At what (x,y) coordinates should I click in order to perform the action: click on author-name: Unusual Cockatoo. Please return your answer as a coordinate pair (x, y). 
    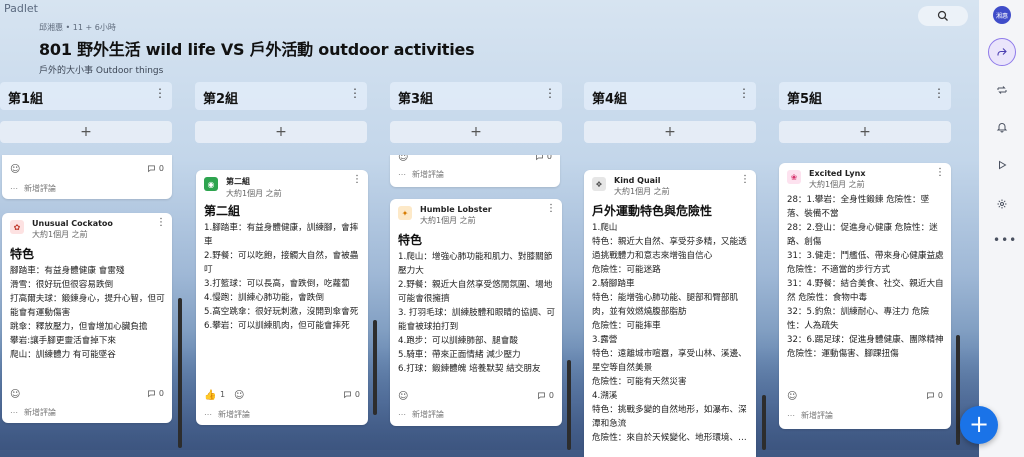
    Looking at the image, I should click on (72, 223).